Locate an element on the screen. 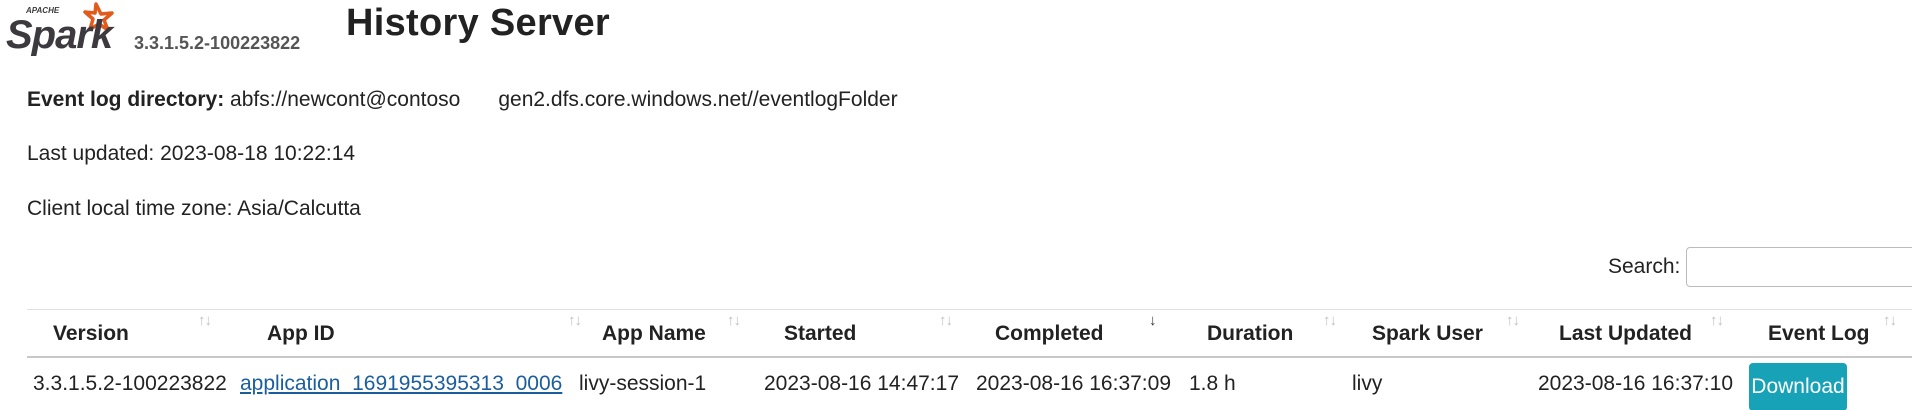 The image size is (1912, 410). page-title: History Server is located at coordinates (478, 23).